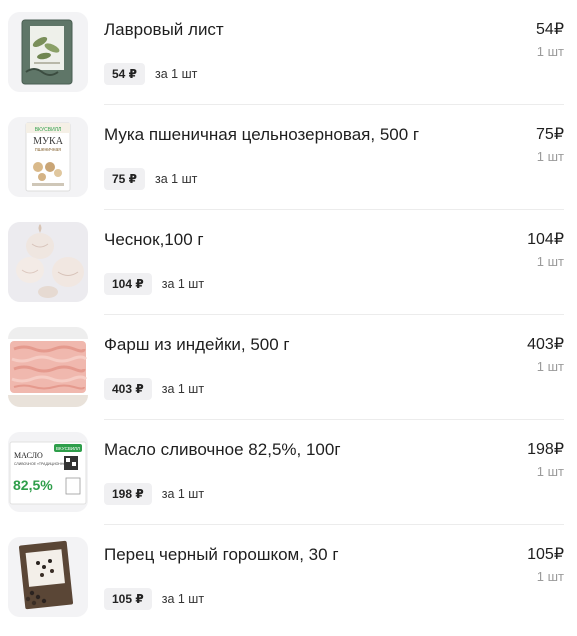  I want to click on flour-pack-brand: ВКУСВИЛЛ, so click(48, 130).